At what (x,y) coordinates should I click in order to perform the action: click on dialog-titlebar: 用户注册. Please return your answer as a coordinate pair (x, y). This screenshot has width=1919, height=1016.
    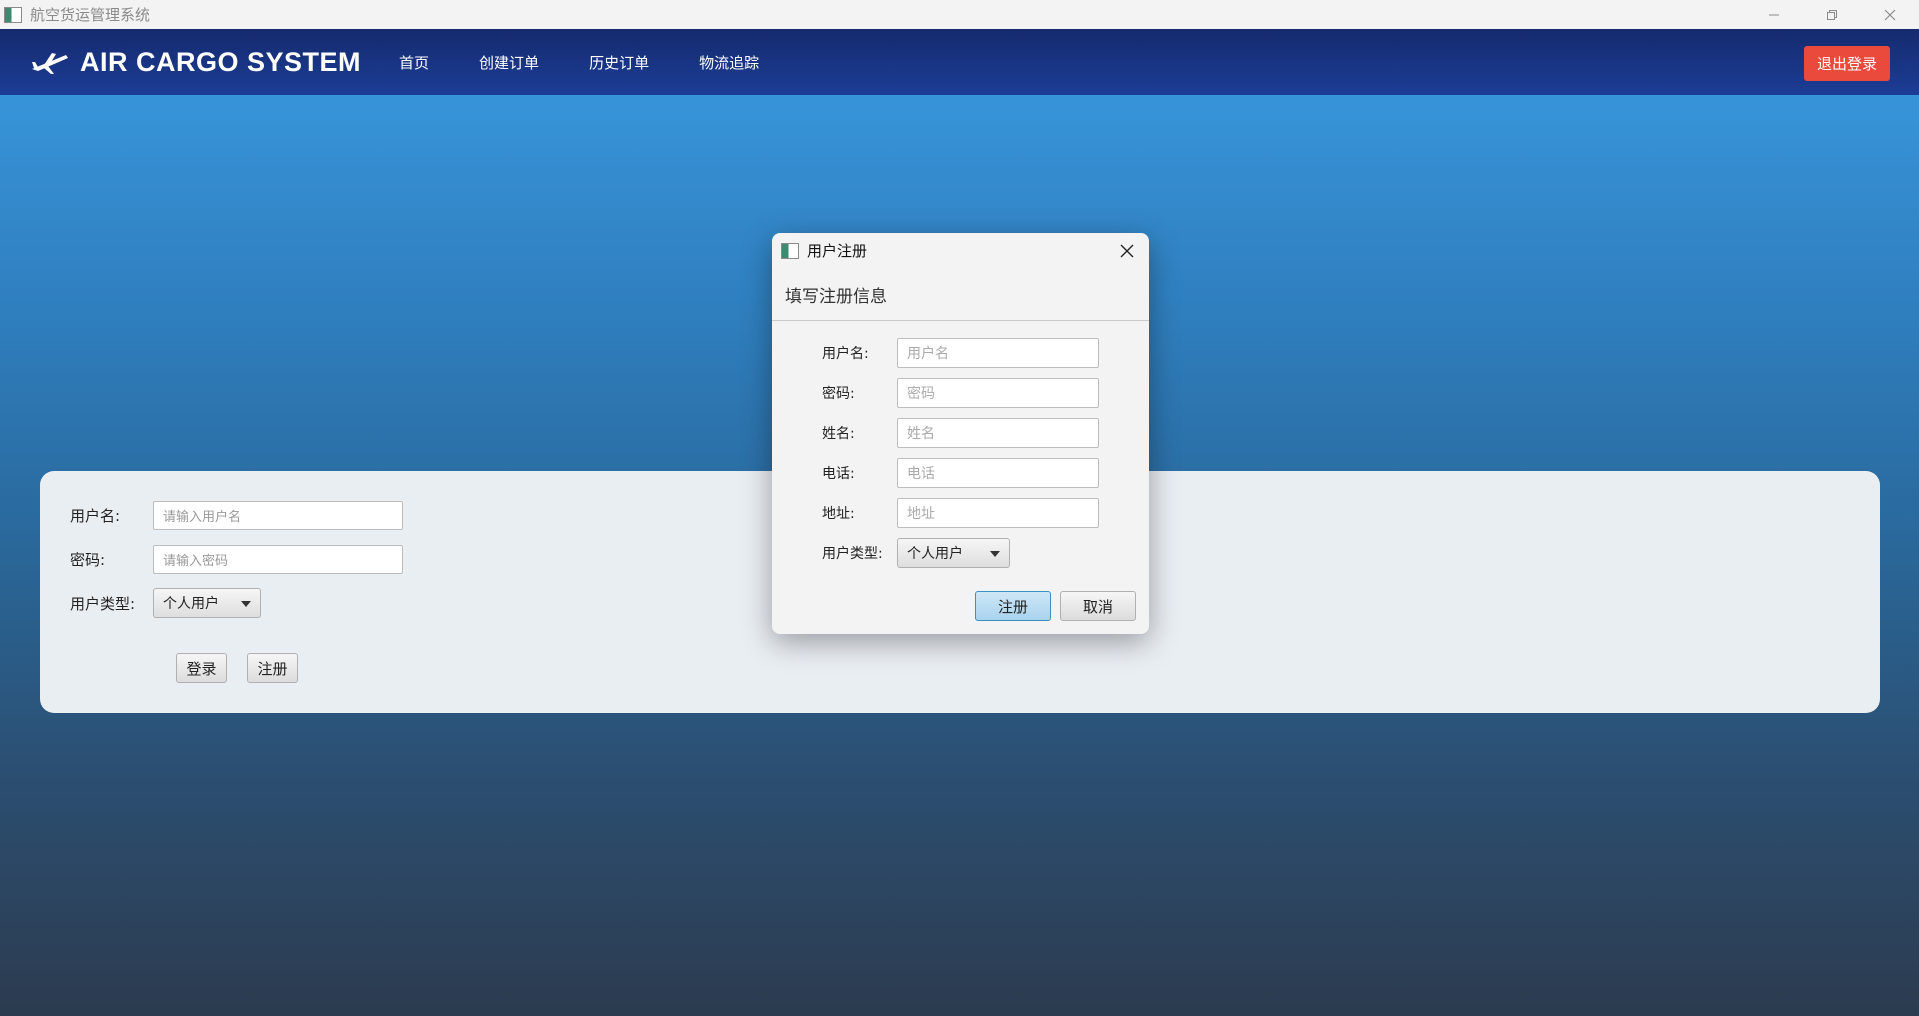
    Looking at the image, I should click on (960, 250).